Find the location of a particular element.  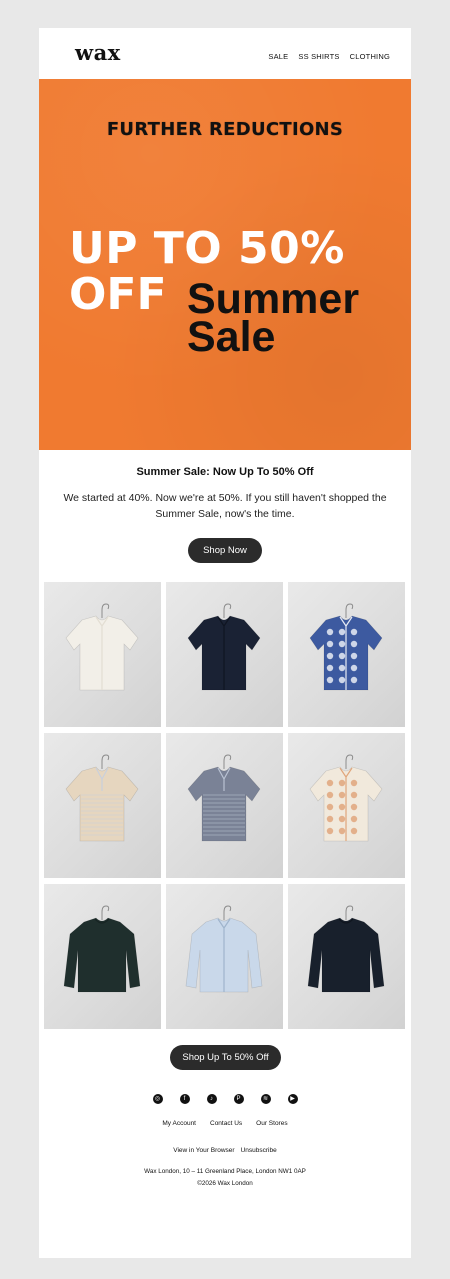

tiktok-icon: ♪ is located at coordinates (211, 1099).